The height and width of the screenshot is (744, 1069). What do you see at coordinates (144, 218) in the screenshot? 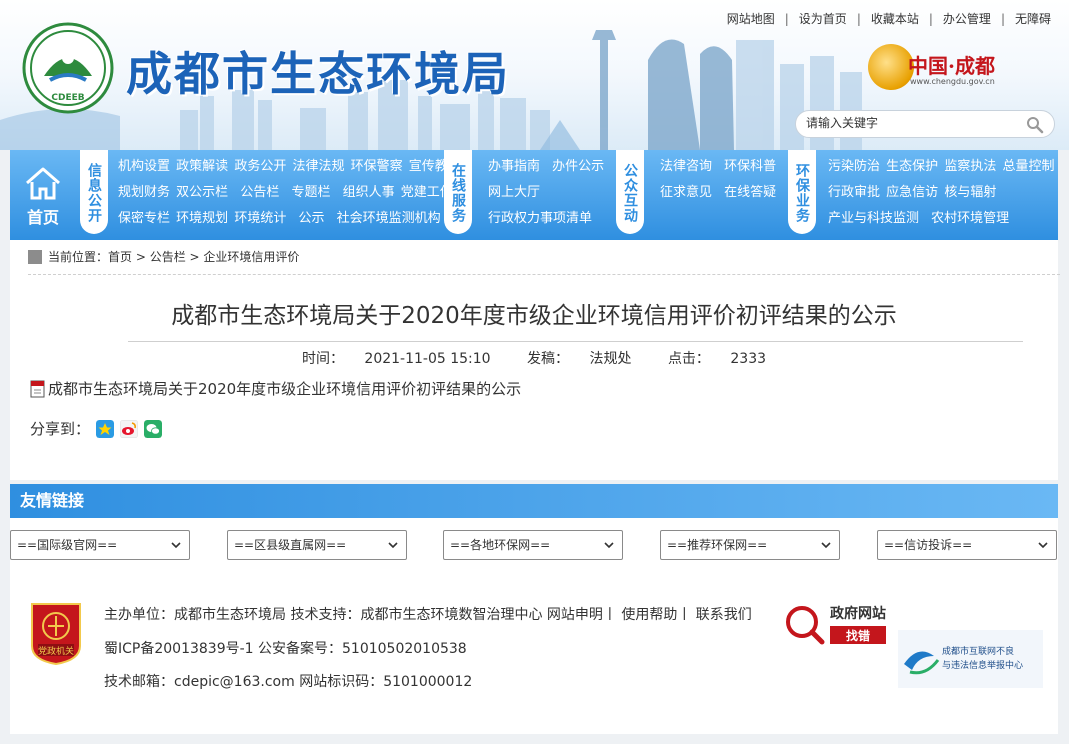
I see `nav-link: 保密专栏` at bounding box center [144, 218].